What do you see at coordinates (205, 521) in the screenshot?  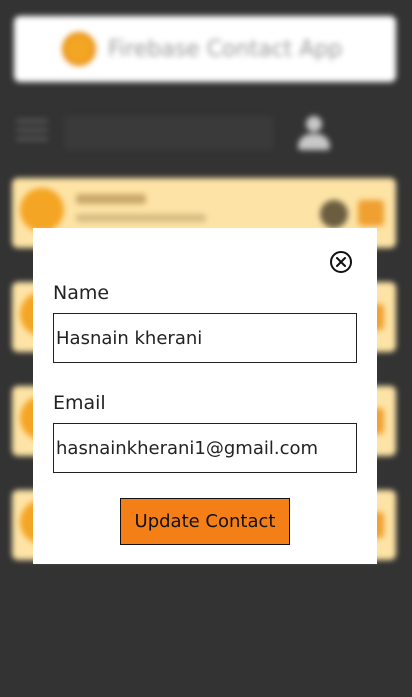 I see `update-contact-button: Update Contact` at bounding box center [205, 521].